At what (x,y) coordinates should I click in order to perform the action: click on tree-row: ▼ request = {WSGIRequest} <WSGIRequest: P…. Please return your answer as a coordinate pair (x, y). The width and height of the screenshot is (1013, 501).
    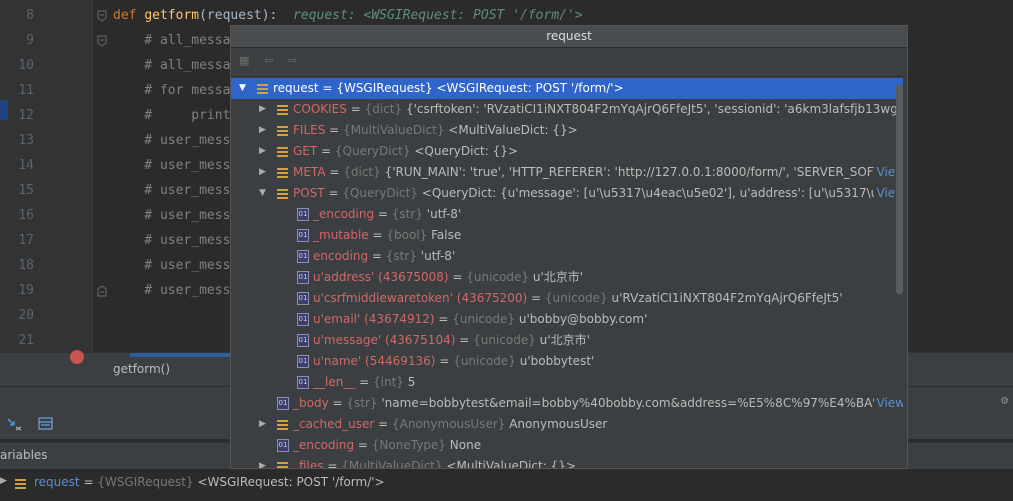
    Looking at the image, I should click on (567, 88).